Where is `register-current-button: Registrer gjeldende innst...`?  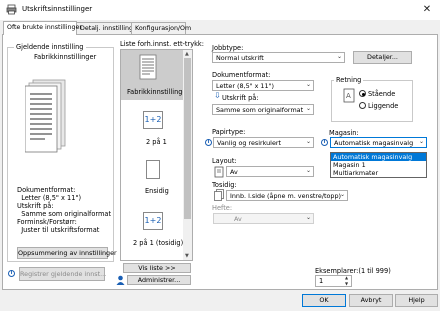 register-current-button: Registrer gjeldende innst... is located at coordinates (62, 274).